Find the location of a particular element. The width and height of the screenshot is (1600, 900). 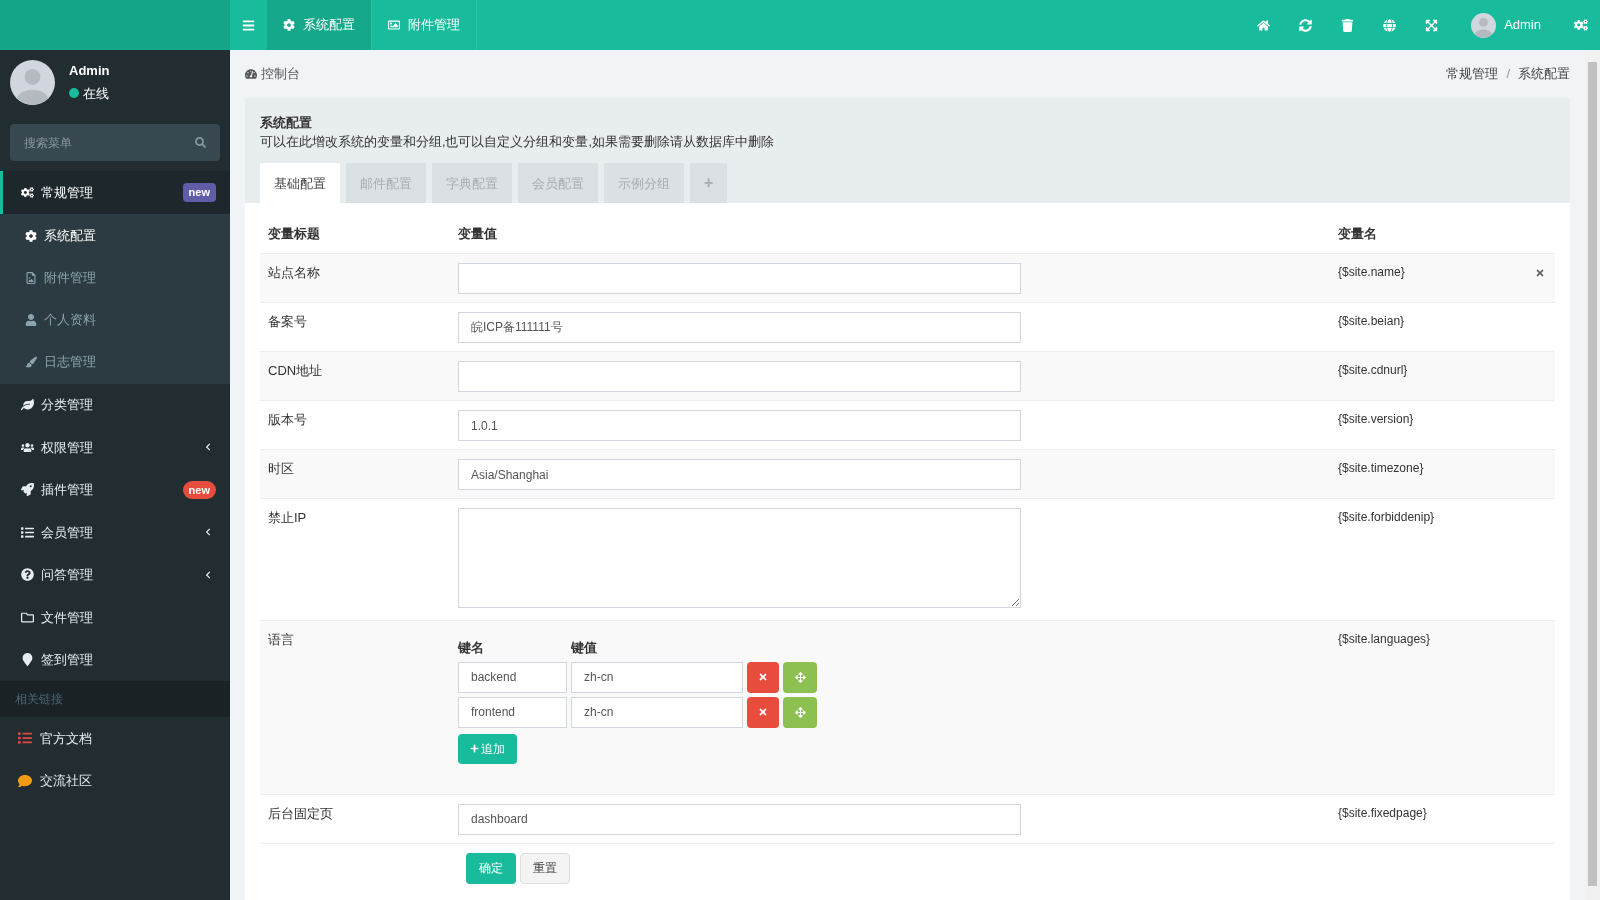

text-field: dashboard is located at coordinates (739, 819).